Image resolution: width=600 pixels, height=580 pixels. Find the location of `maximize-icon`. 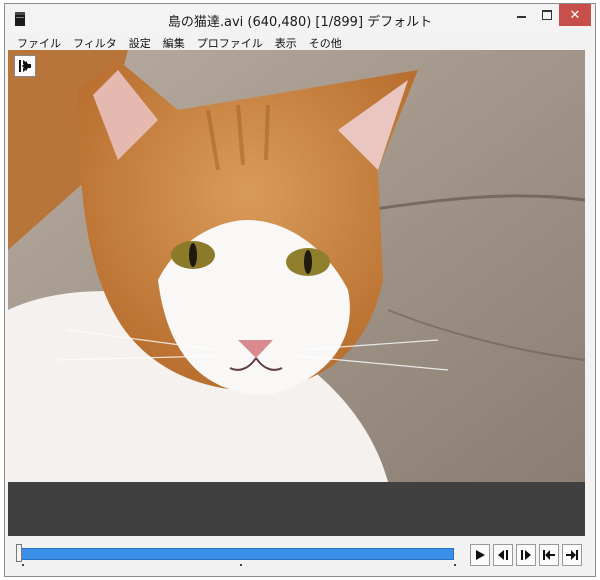

maximize-icon is located at coordinates (547, 15).